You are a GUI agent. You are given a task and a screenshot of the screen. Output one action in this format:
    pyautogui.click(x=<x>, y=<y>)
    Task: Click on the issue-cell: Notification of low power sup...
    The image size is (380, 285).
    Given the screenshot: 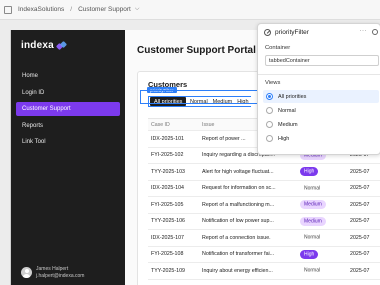 What is the action you would take?
    pyautogui.click(x=238, y=221)
    